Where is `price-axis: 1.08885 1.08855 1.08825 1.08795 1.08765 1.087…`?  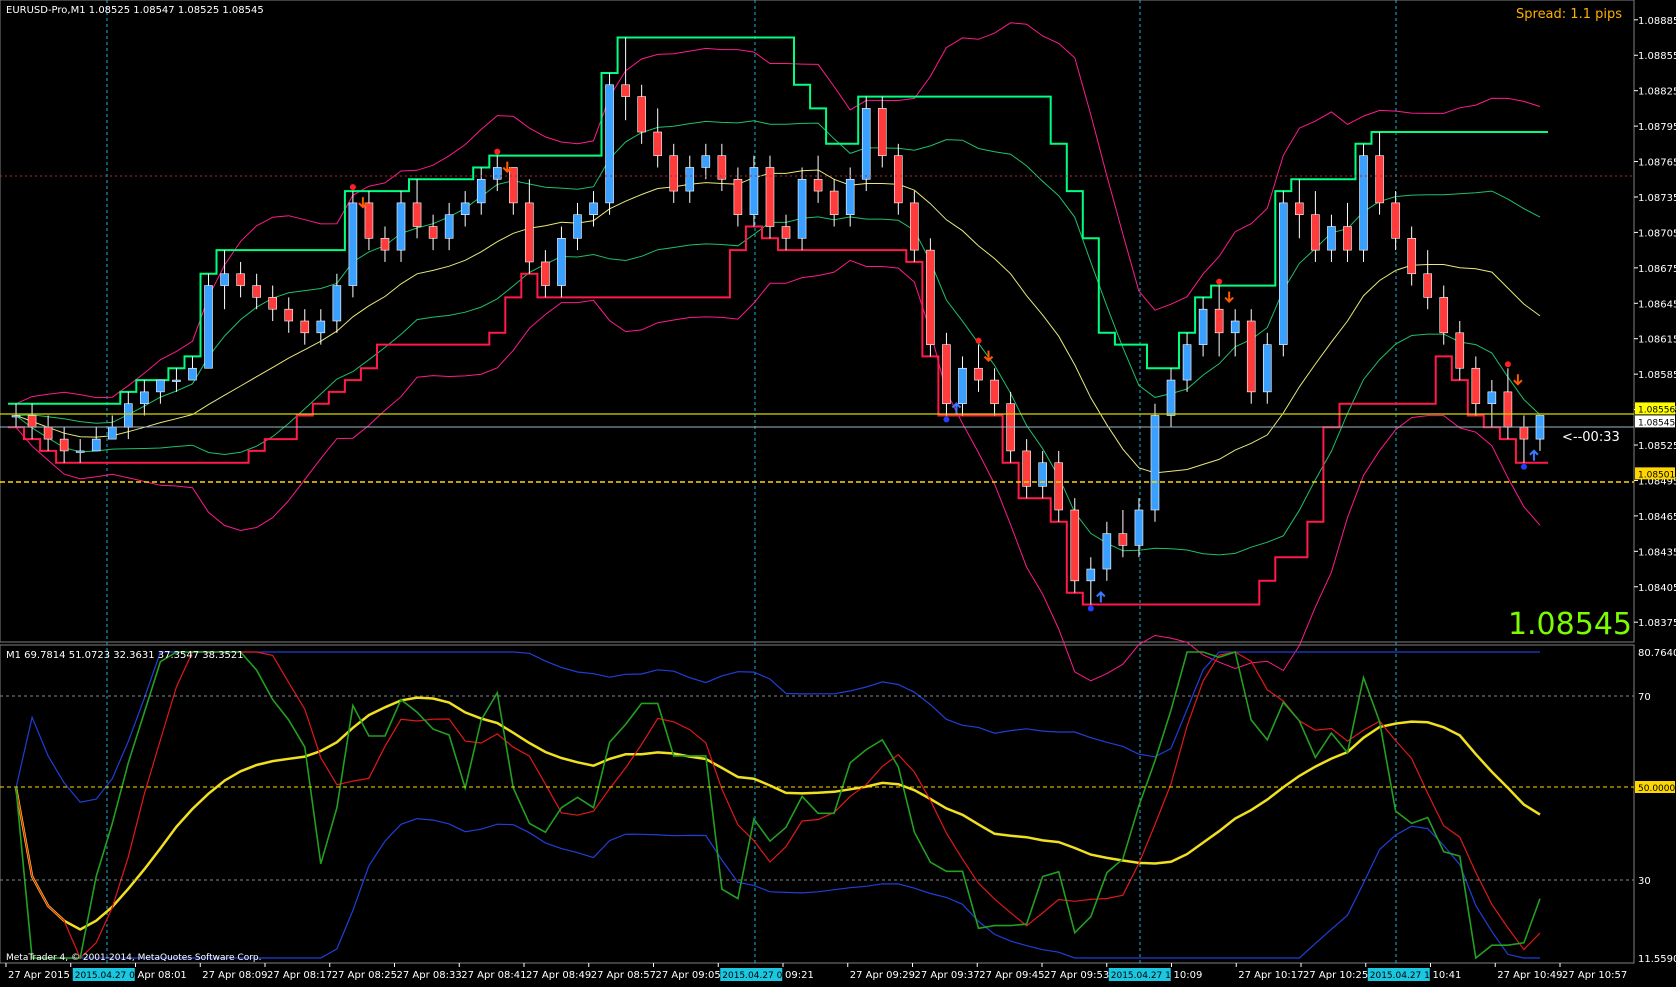 price-axis: 1.08885 1.08855 1.08825 1.08795 1.08765 1.087… is located at coordinates (1655, 322).